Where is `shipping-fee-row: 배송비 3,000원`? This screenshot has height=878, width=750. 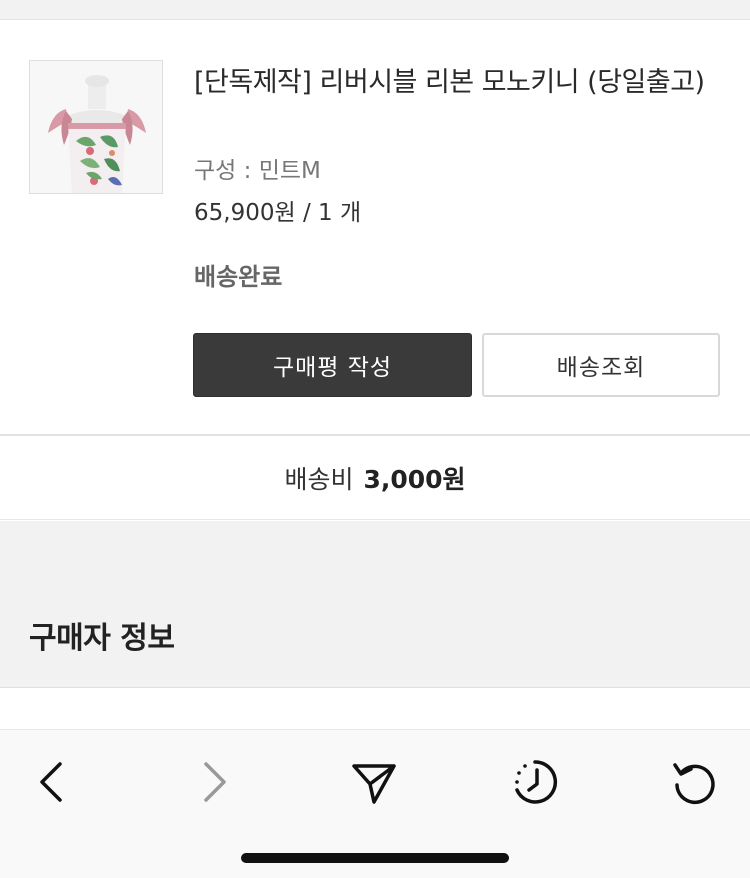
shipping-fee-row: 배송비 3,000원 is located at coordinates (375, 478).